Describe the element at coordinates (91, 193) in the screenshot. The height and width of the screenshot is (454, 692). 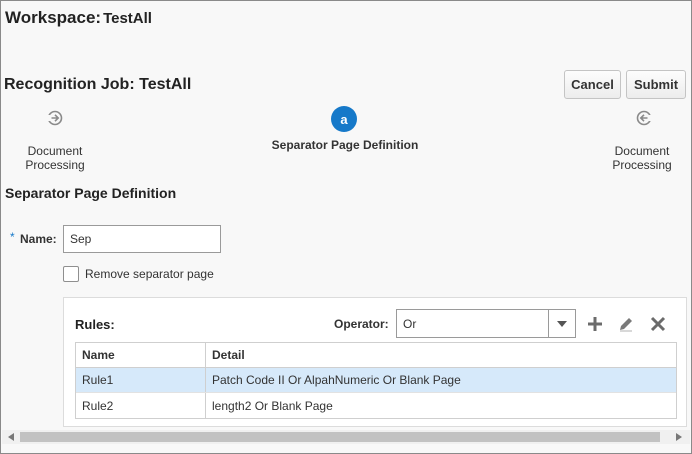
I see `section-title: Separator Page Definition` at that location.